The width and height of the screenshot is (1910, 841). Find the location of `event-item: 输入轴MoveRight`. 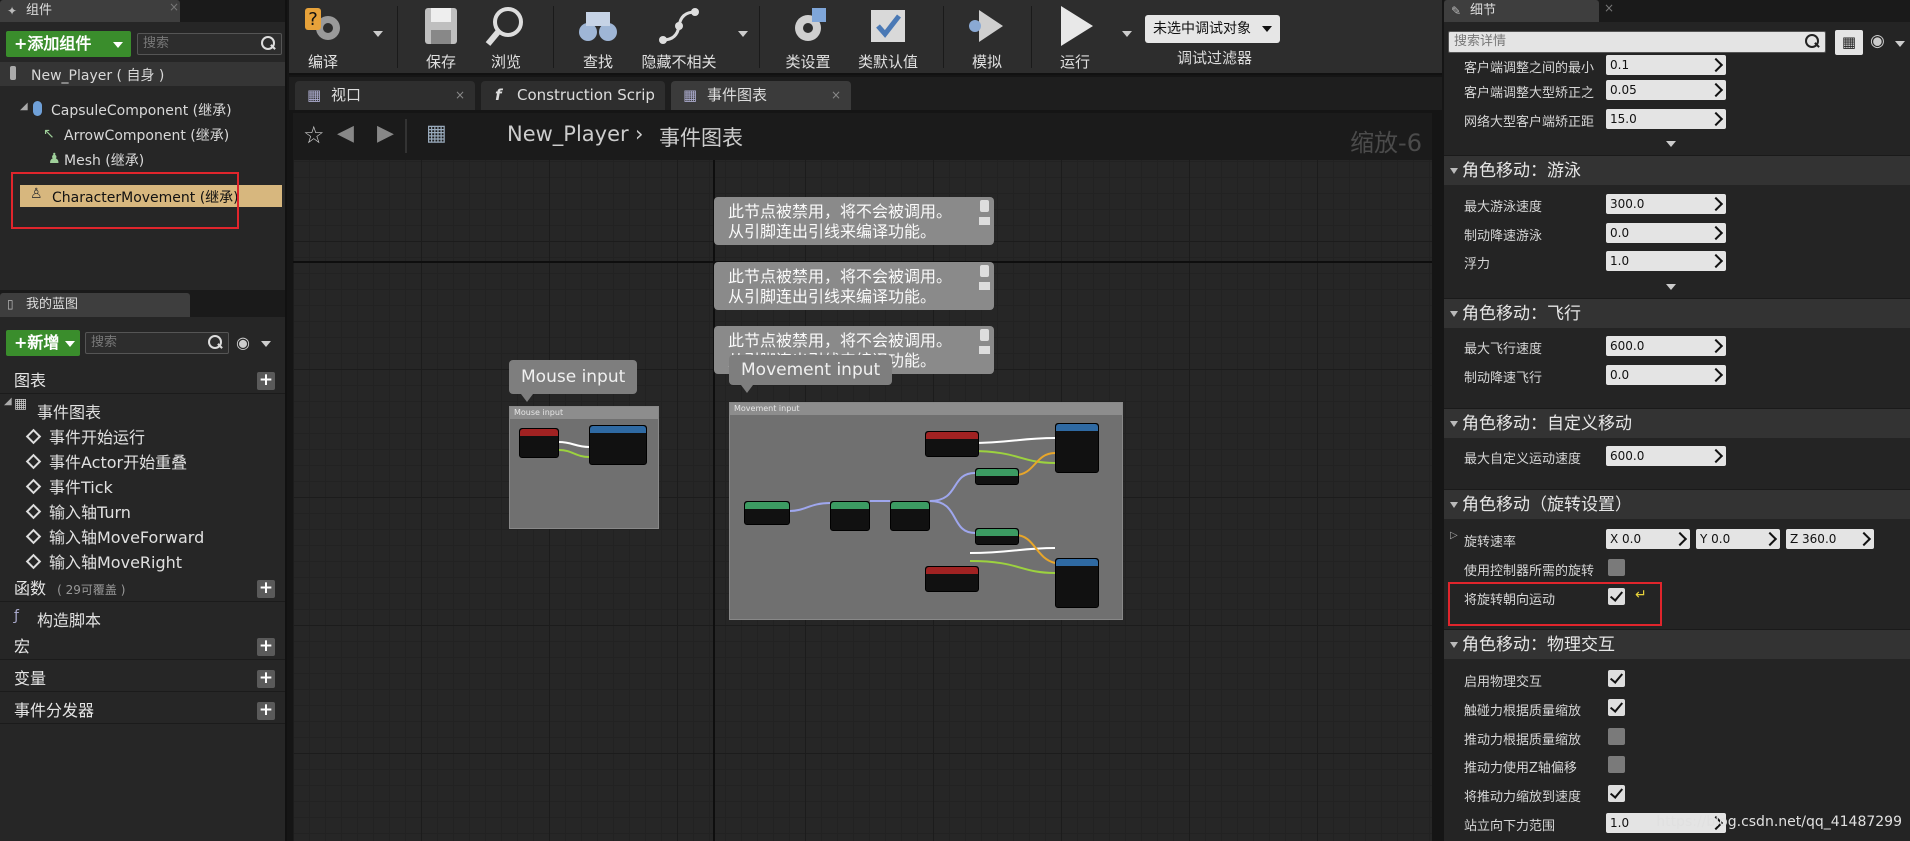

event-item: 输入轴MoveRight is located at coordinates (103, 561).